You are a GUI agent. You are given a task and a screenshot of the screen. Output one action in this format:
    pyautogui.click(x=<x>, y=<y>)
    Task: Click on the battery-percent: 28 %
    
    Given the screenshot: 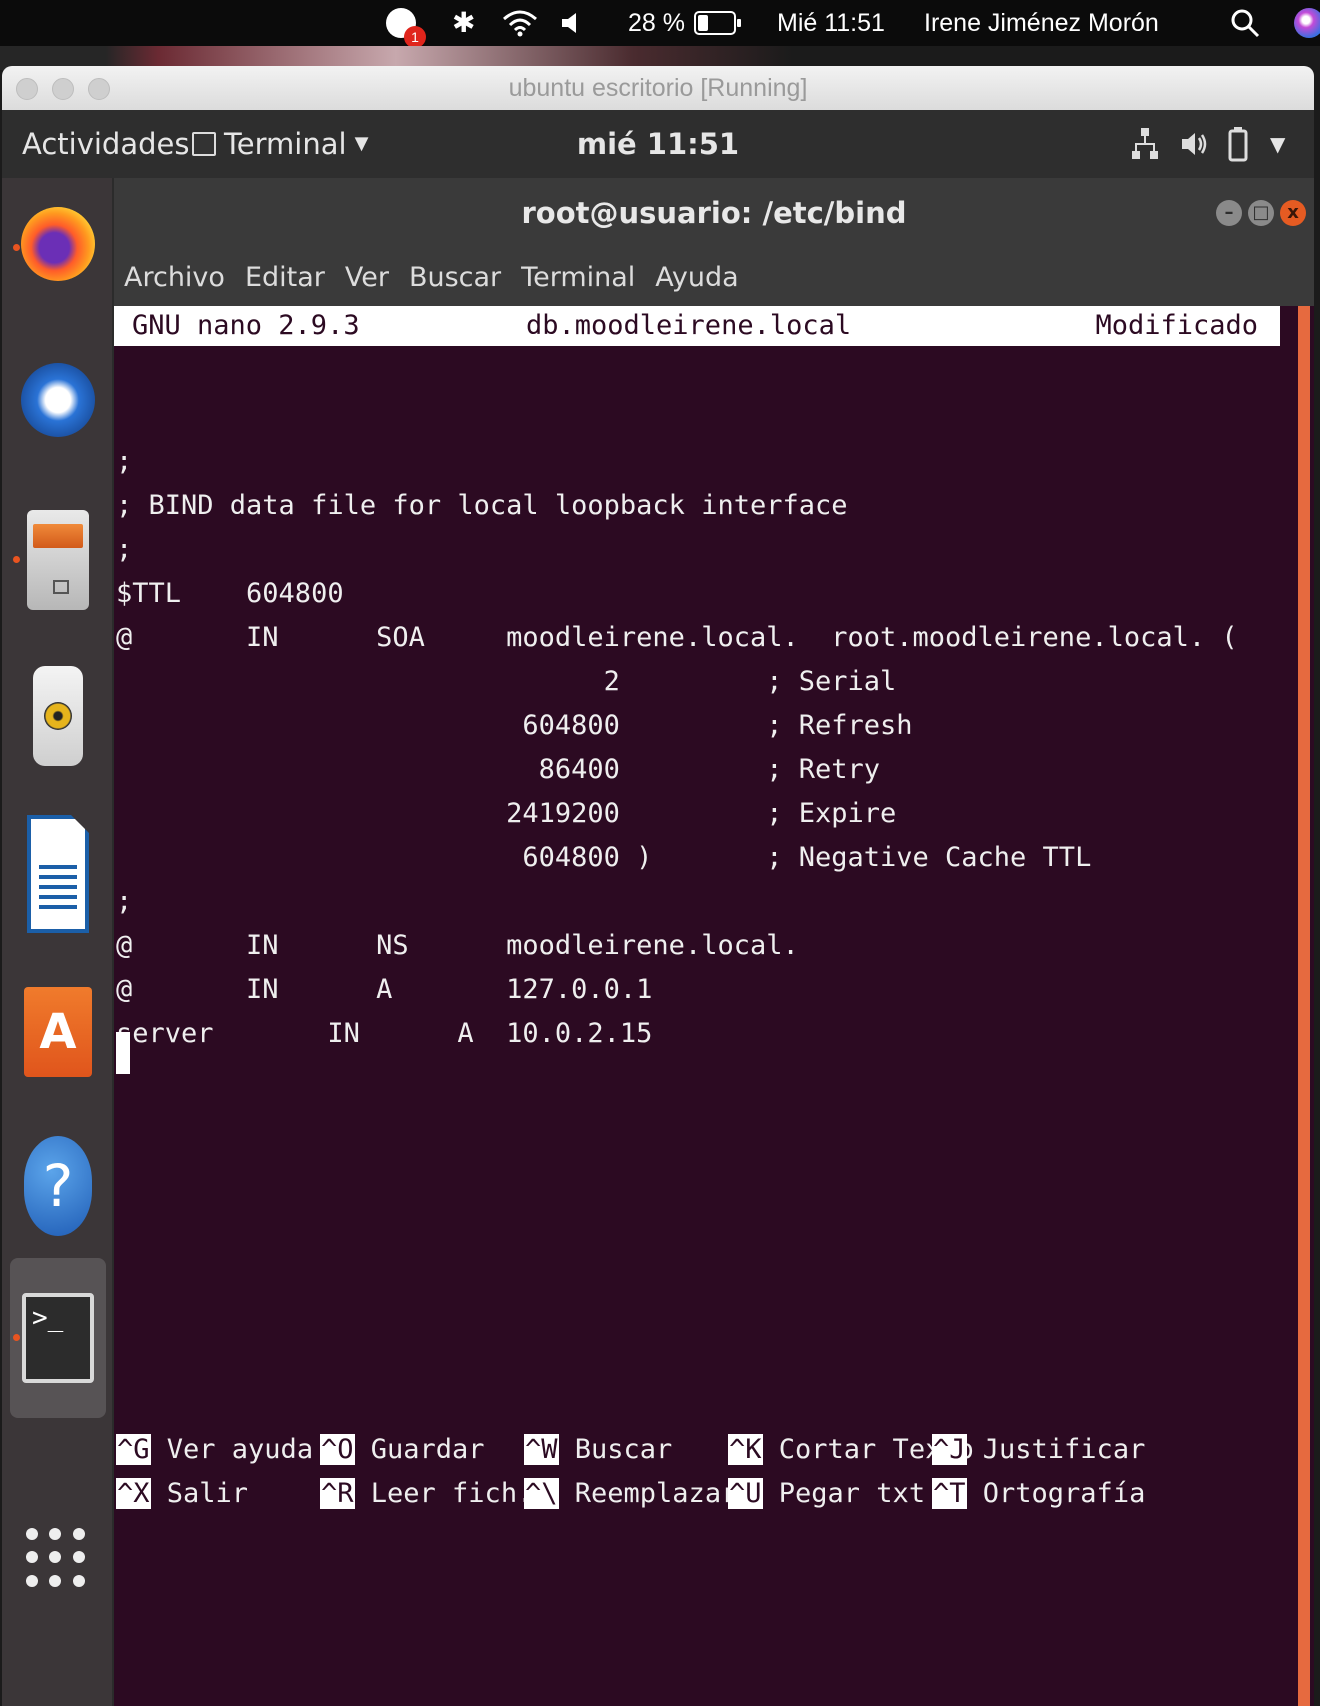 What is the action you would take?
    pyautogui.click(x=656, y=23)
    